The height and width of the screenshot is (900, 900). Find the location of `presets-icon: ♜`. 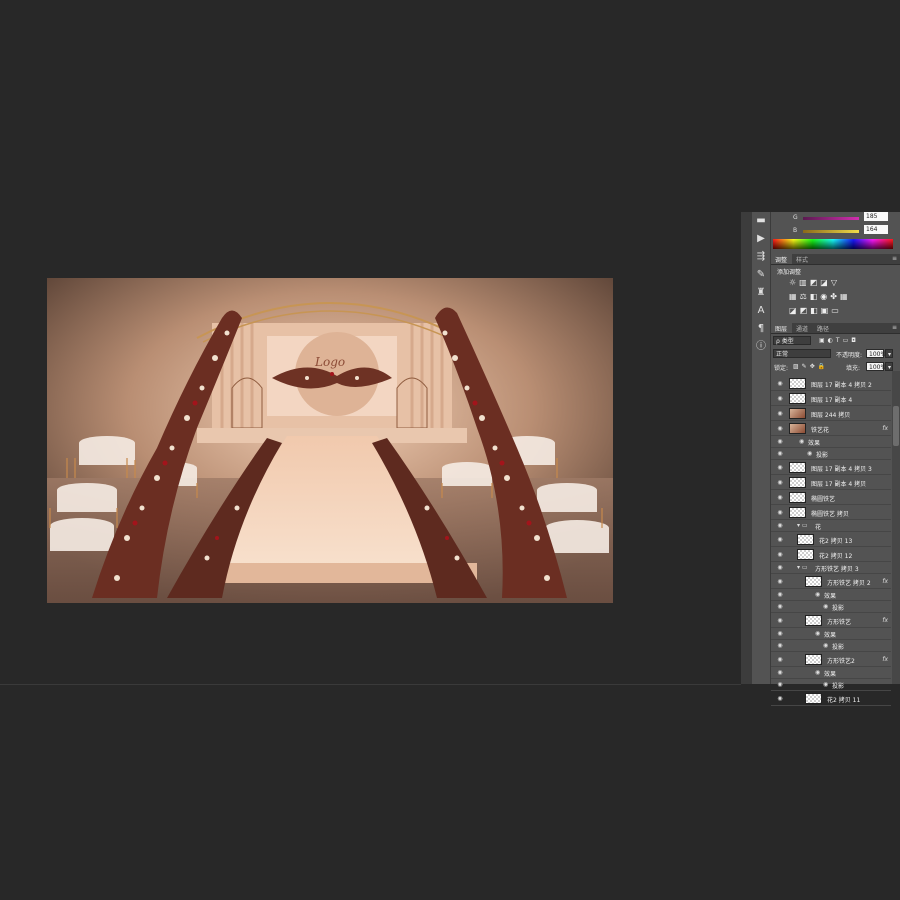

presets-icon: ♜ is located at coordinates (761, 293).